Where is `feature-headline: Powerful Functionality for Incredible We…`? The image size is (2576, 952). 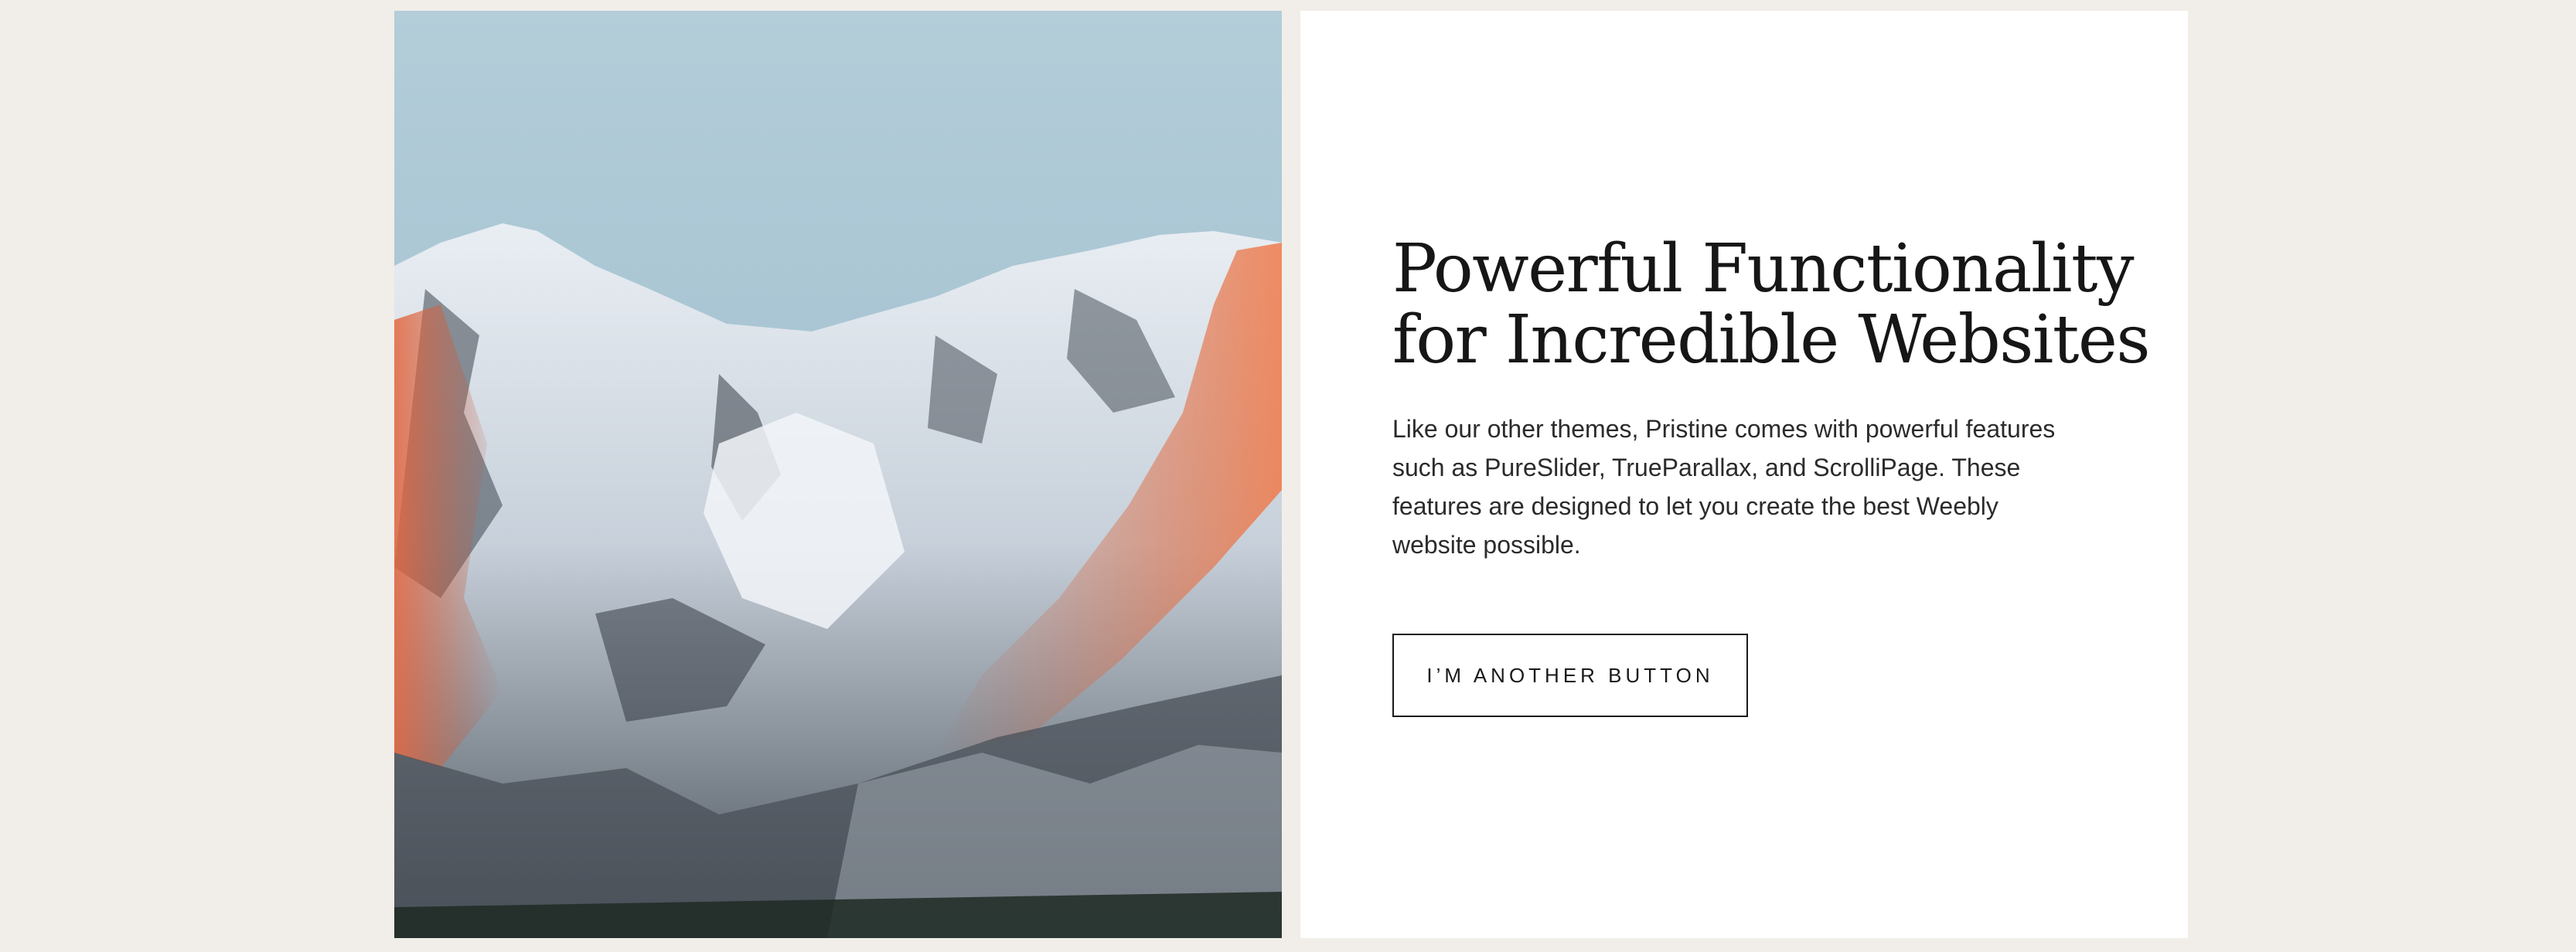 feature-headline: Powerful Functionality for Incredible We… is located at coordinates (1771, 304).